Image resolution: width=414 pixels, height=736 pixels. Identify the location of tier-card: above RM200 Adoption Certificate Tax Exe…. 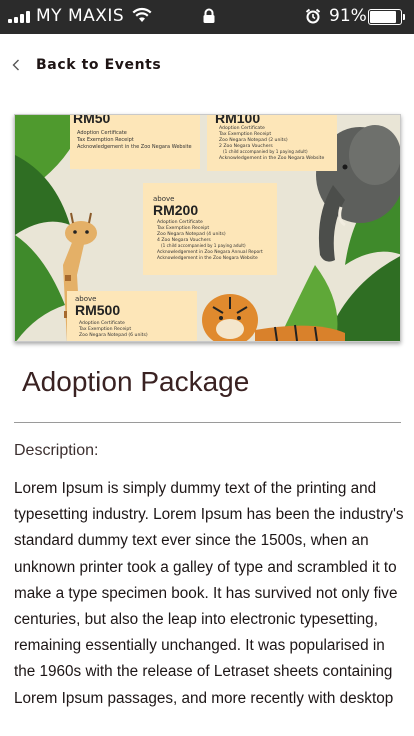
(210, 229).